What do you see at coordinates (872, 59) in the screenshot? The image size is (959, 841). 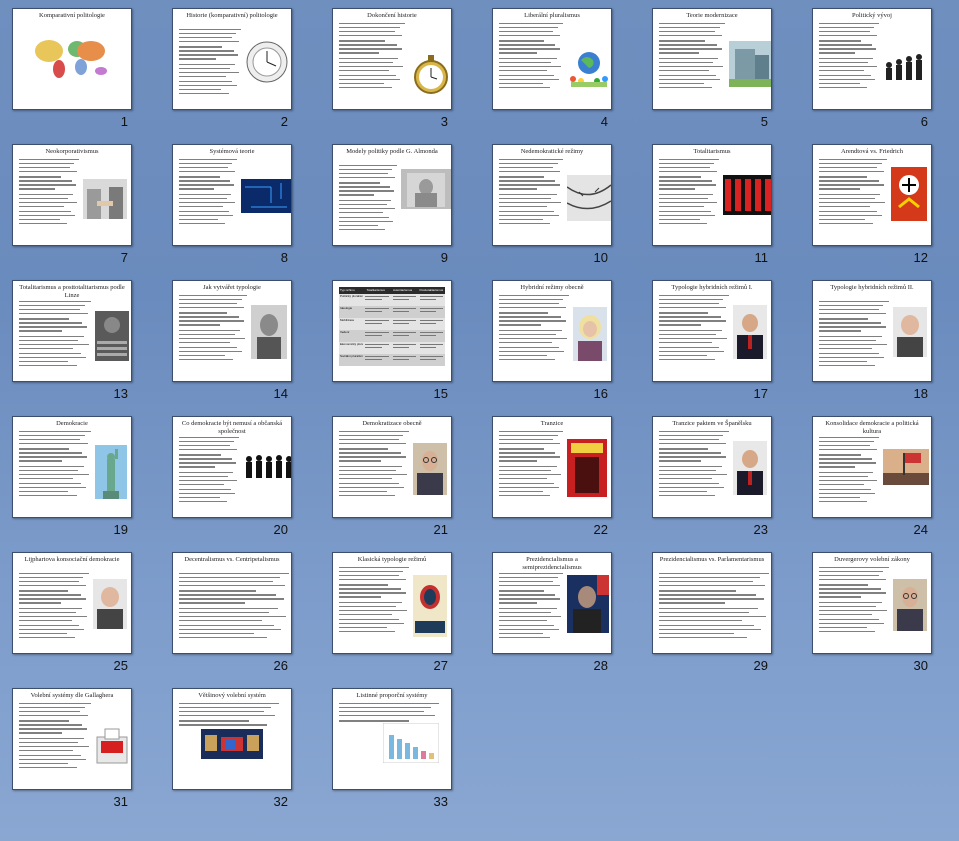 I see `slide-preview: Politický vývoj` at bounding box center [872, 59].